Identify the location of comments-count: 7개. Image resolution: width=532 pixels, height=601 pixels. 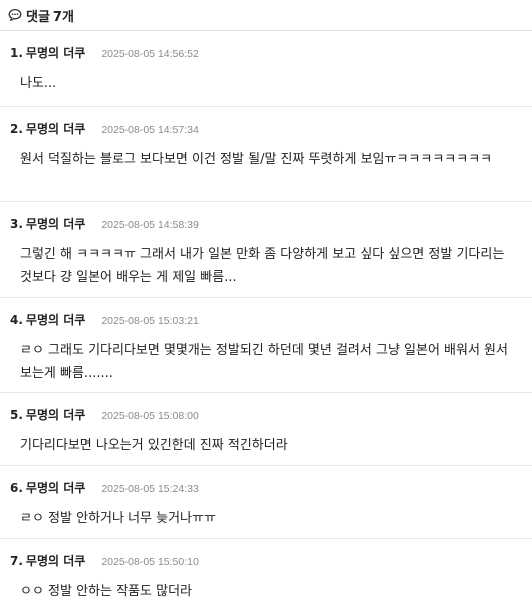
(63, 17).